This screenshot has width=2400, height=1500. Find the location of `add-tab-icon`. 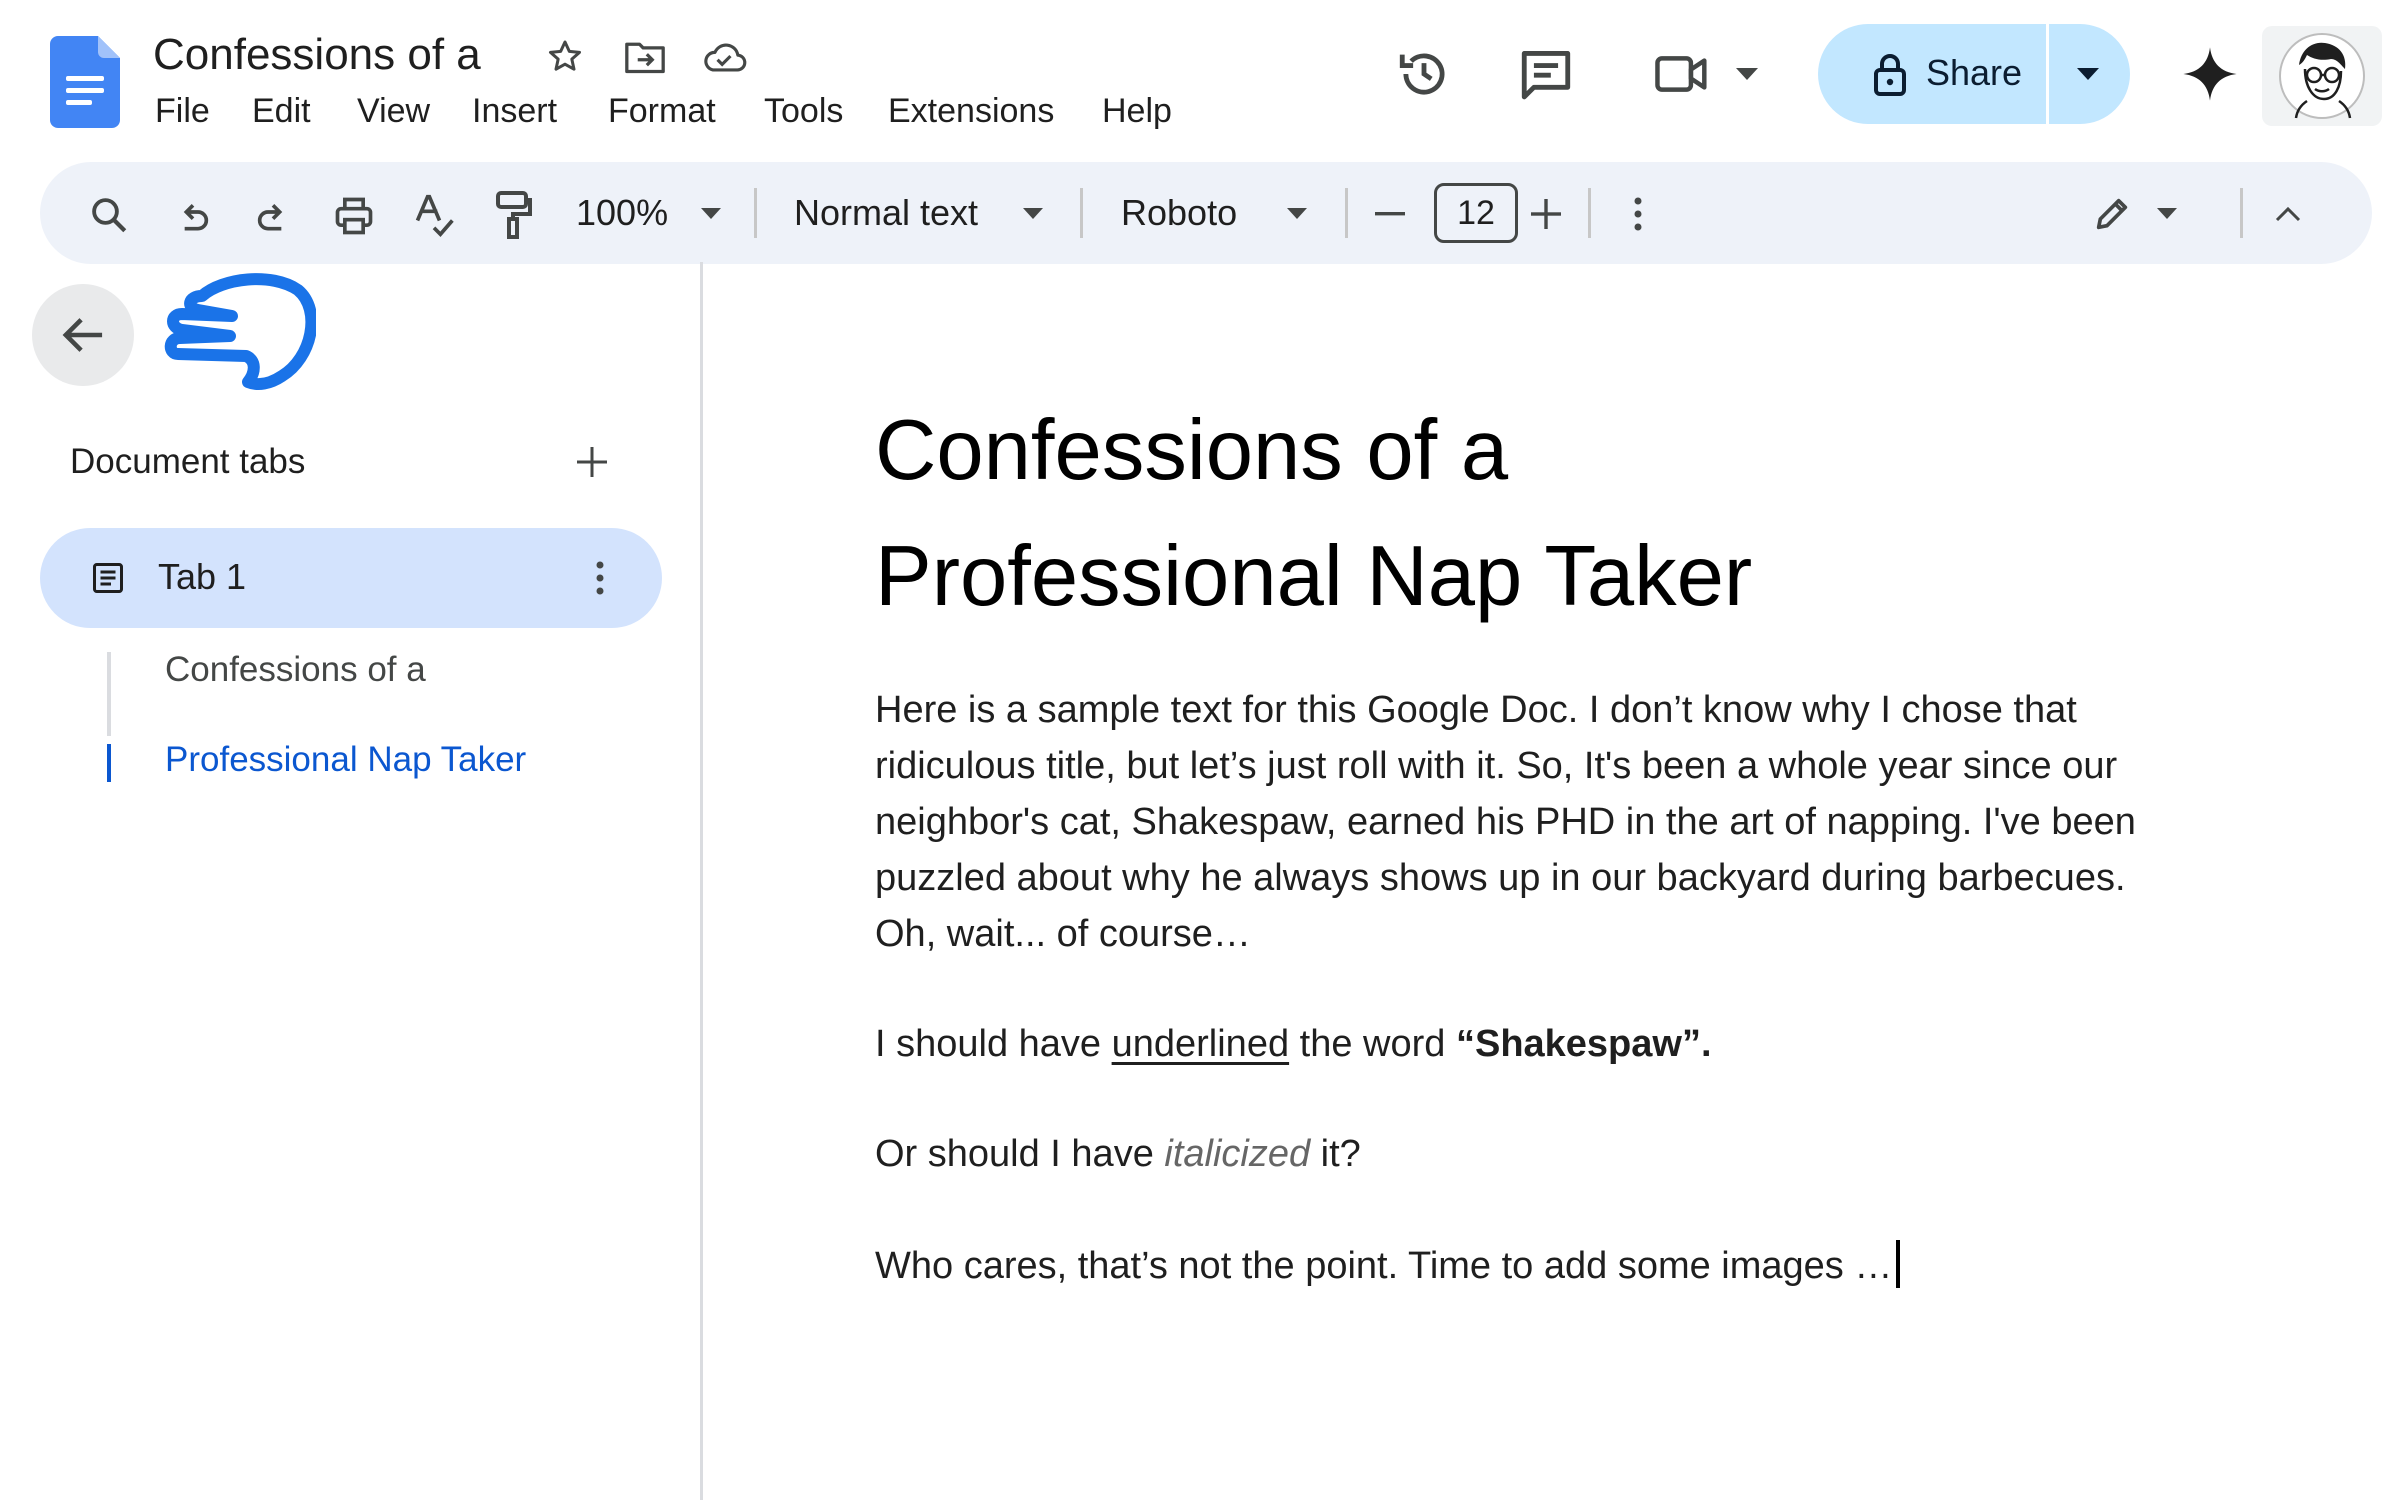

add-tab-icon is located at coordinates (592, 462).